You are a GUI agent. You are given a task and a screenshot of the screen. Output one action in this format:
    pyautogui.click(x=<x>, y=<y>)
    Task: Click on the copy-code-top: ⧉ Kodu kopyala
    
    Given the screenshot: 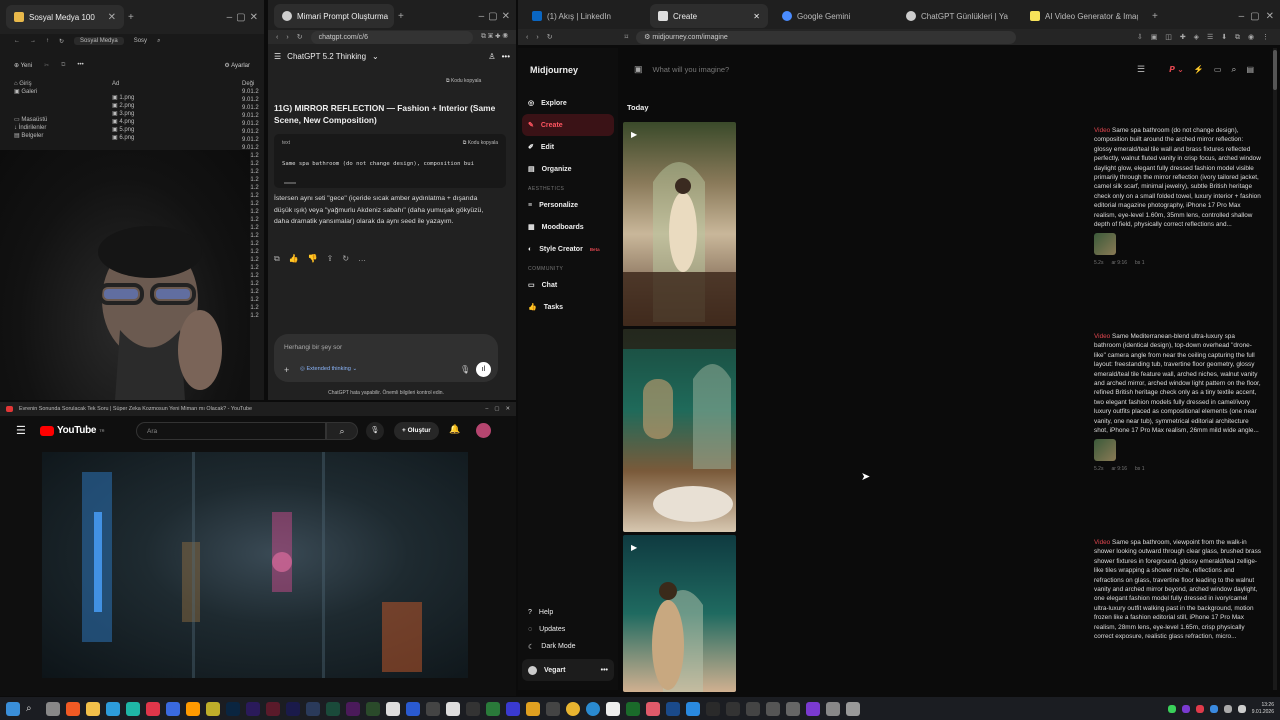 What is the action you would take?
    pyautogui.click(x=463, y=81)
    